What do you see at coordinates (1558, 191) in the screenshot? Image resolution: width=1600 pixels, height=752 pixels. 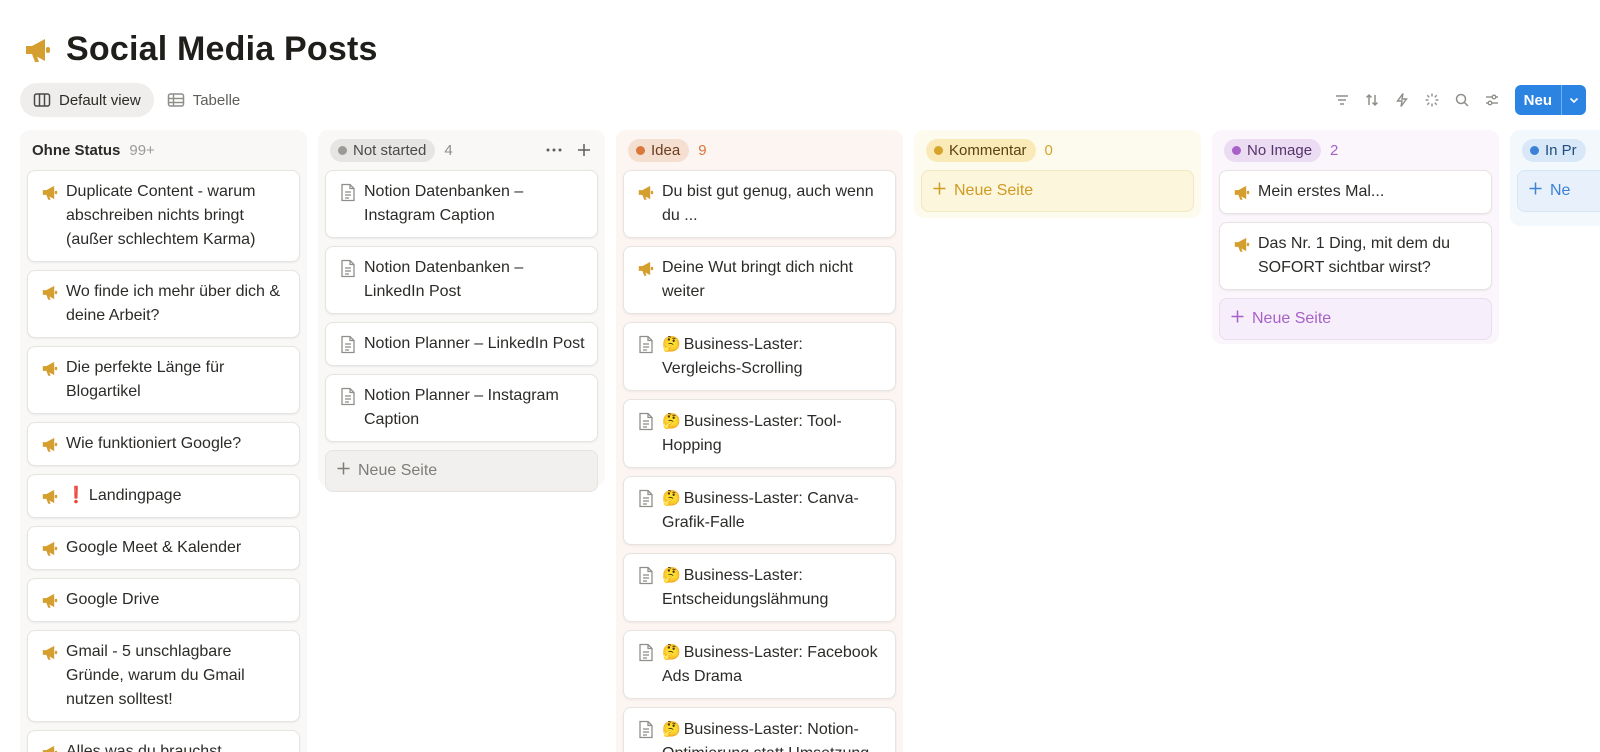 I see `new-page-button: Ne` at bounding box center [1558, 191].